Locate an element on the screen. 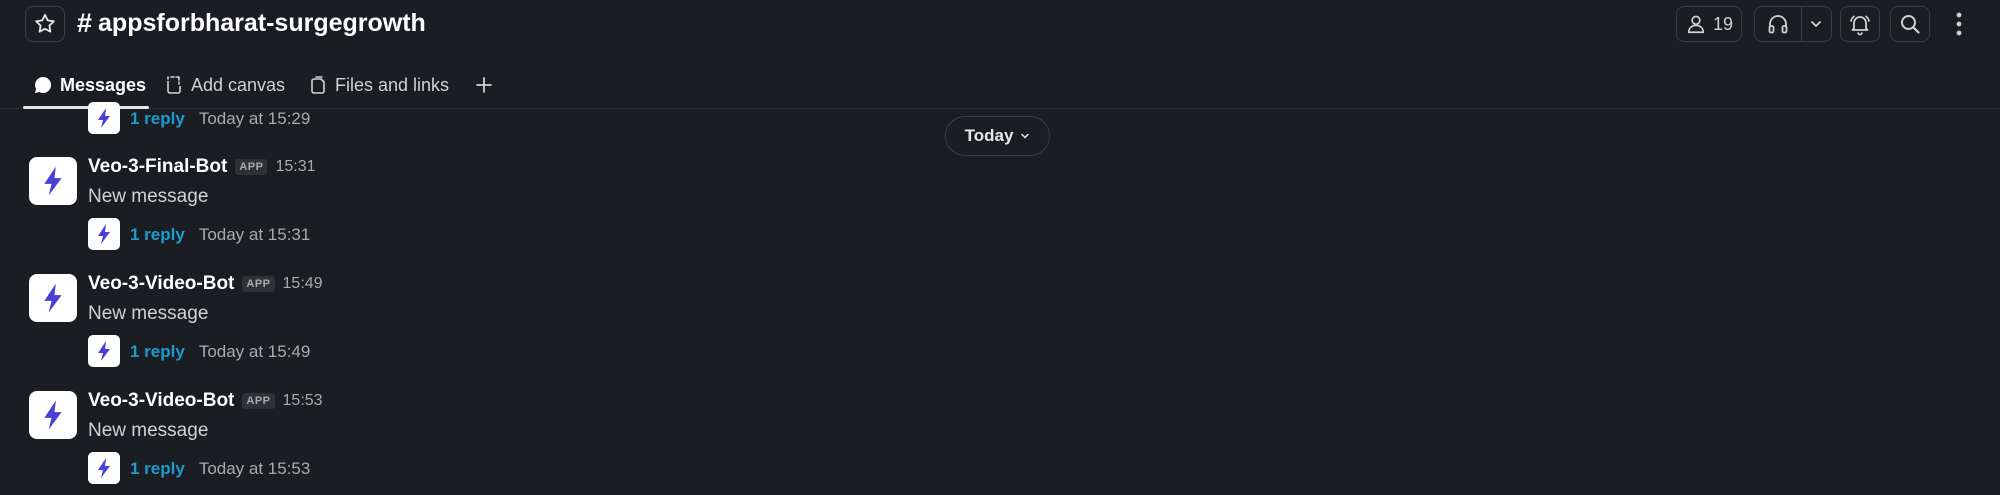  sender-name: Veo-3-Final-Bot is located at coordinates (157, 167).